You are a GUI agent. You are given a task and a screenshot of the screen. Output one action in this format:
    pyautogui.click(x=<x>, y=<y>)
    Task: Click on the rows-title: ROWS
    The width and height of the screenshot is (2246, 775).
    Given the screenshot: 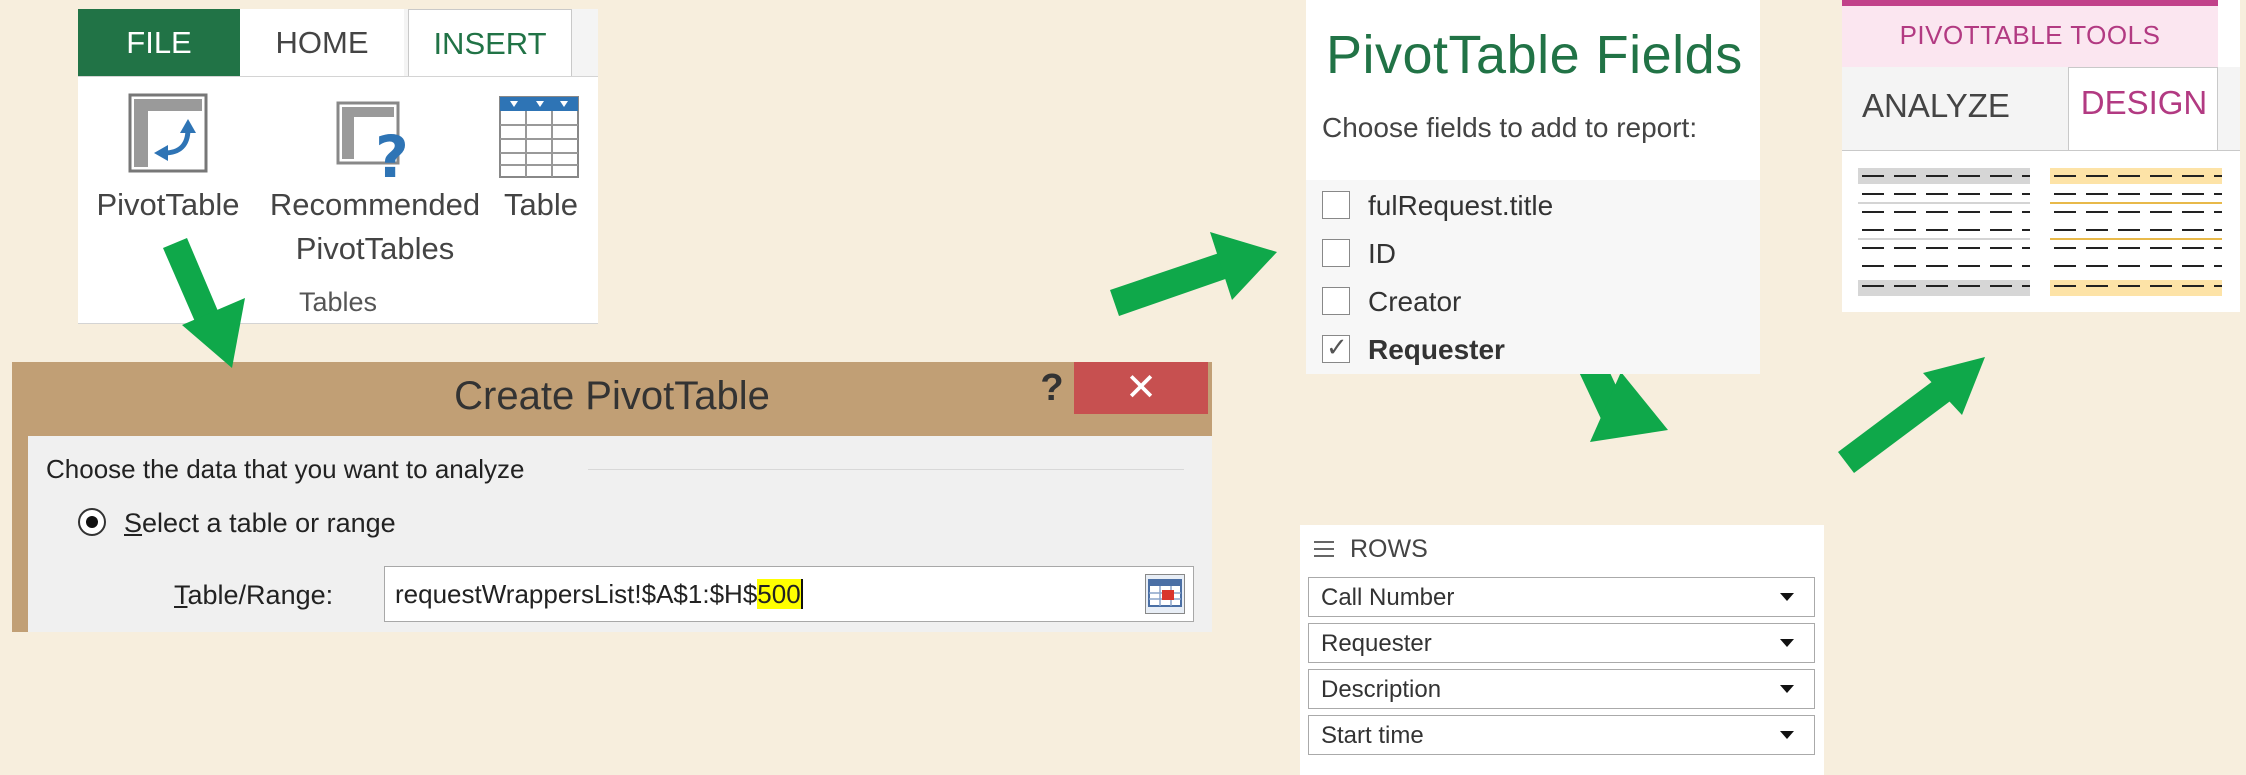 What is the action you would take?
    pyautogui.click(x=1389, y=549)
    